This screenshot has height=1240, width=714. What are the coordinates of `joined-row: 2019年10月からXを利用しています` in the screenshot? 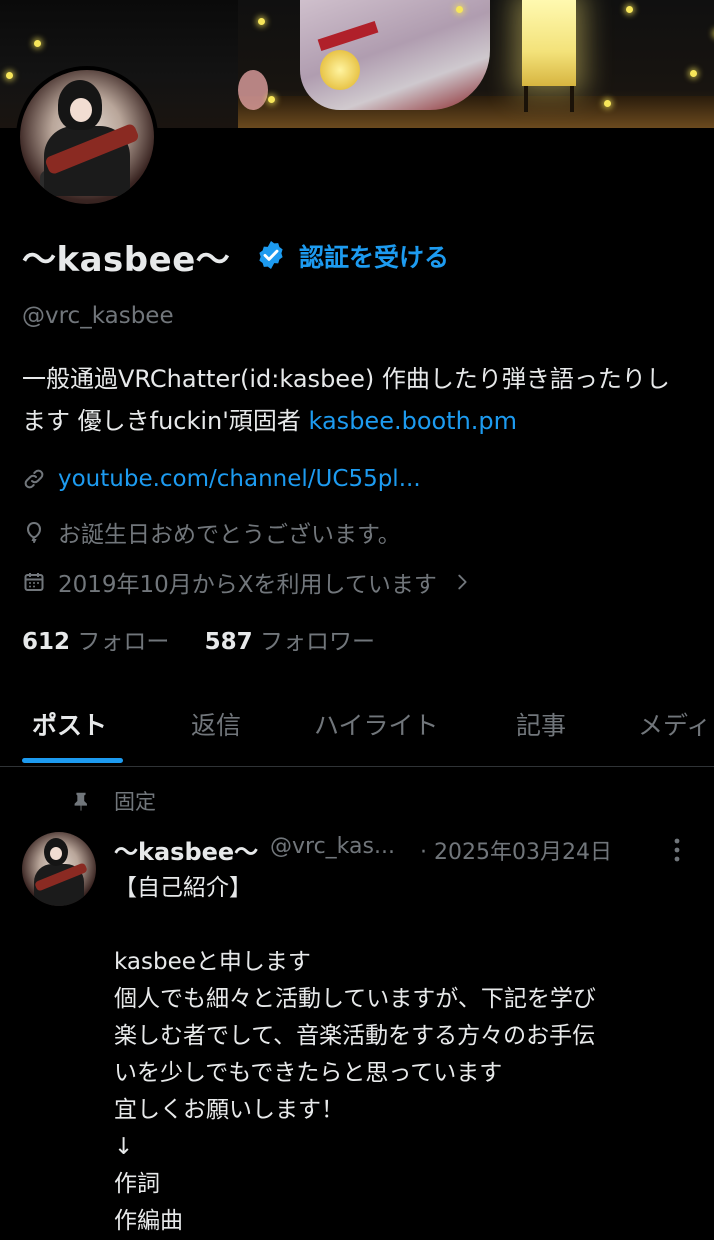 It's located at (253, 582).